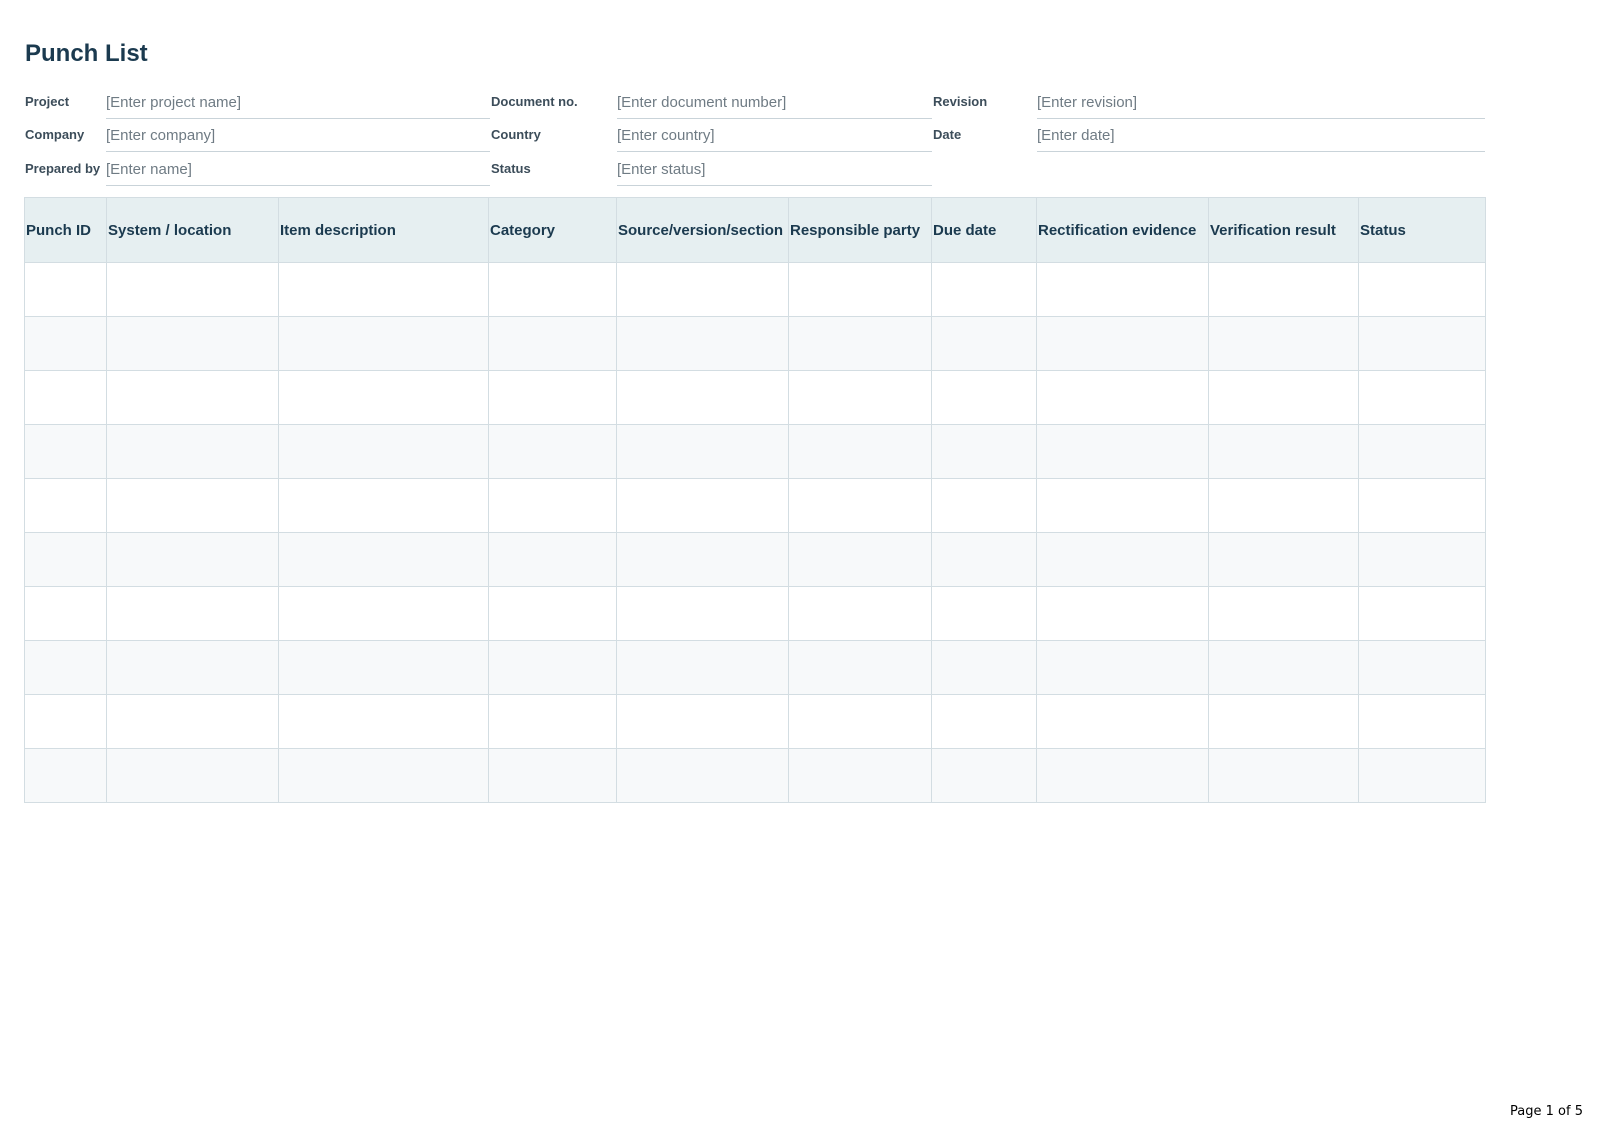 Image resolution: width=1600 pixels, height=1132 pixels. What do you see at coordinates (552, 230) in the screenshot?
I see `column-header-category: Category` at bounding box center [552, 230].